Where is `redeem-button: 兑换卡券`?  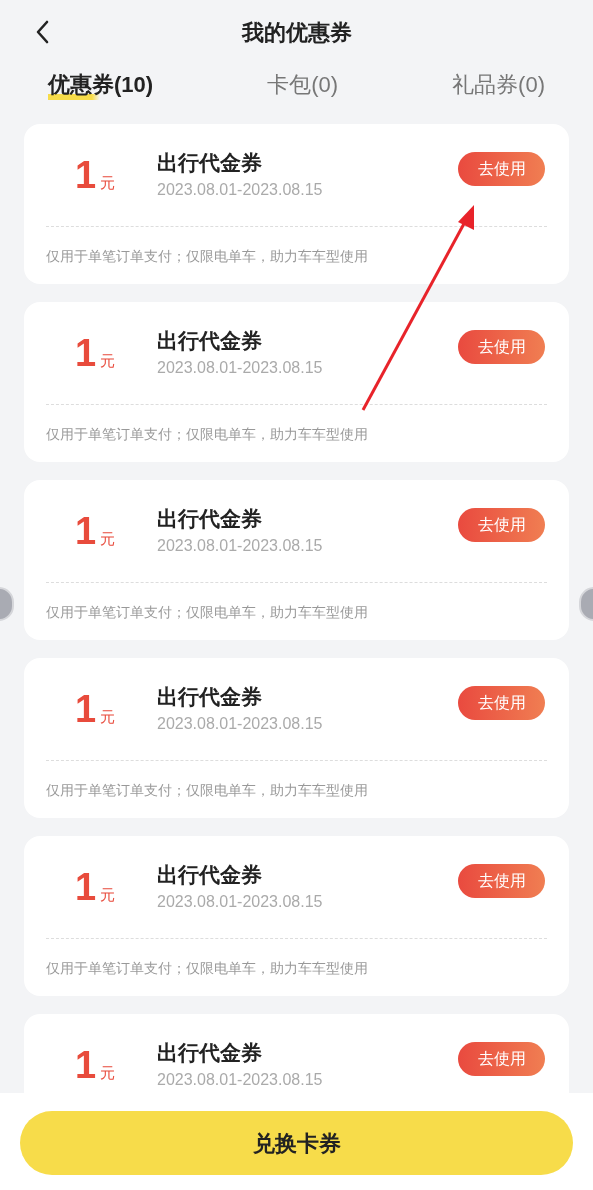 redeem-button: 兑换卡券 is located at coordinates (296, 1143).